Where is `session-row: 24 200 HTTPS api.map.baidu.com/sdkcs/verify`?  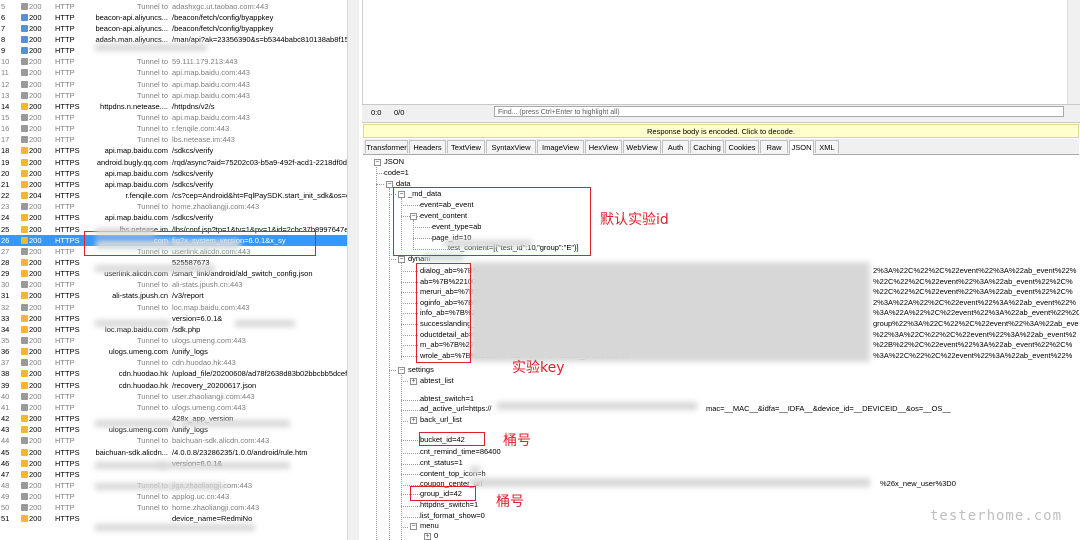
session-row: 24 200 HTTPS api.map.baidu.com/sdkcs/verify is located at coordinates (173, 217).